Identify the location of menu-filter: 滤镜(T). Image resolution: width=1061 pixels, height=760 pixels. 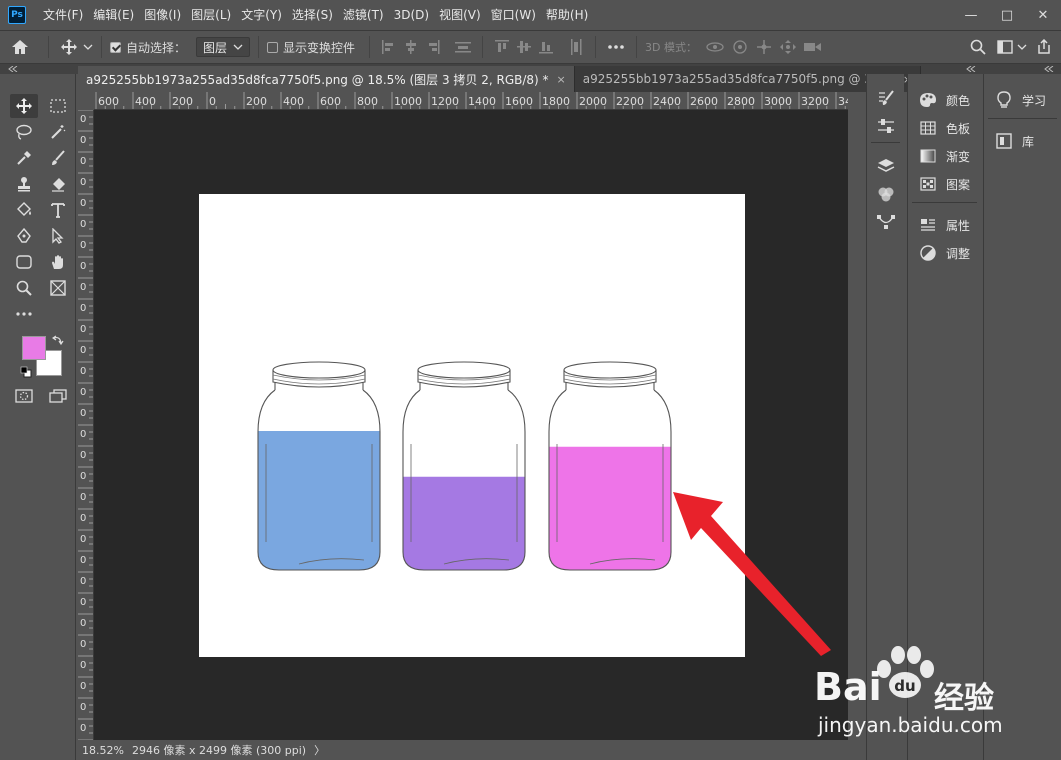
(363, 15).